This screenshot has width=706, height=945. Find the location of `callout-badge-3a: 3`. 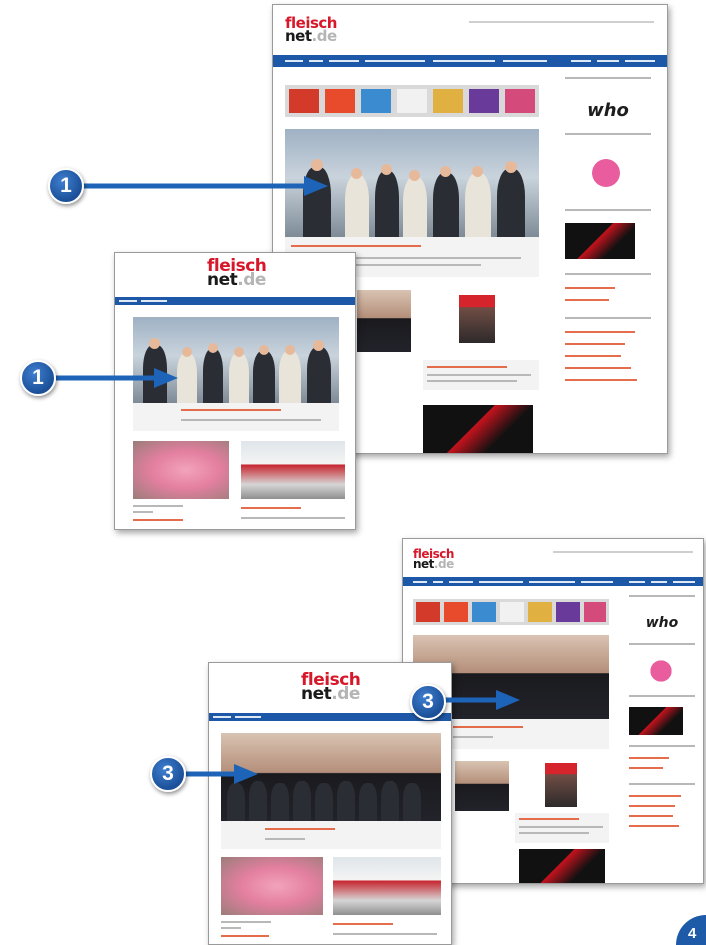

callout-badge-3a: 3 is located at coordinates (428, 702).